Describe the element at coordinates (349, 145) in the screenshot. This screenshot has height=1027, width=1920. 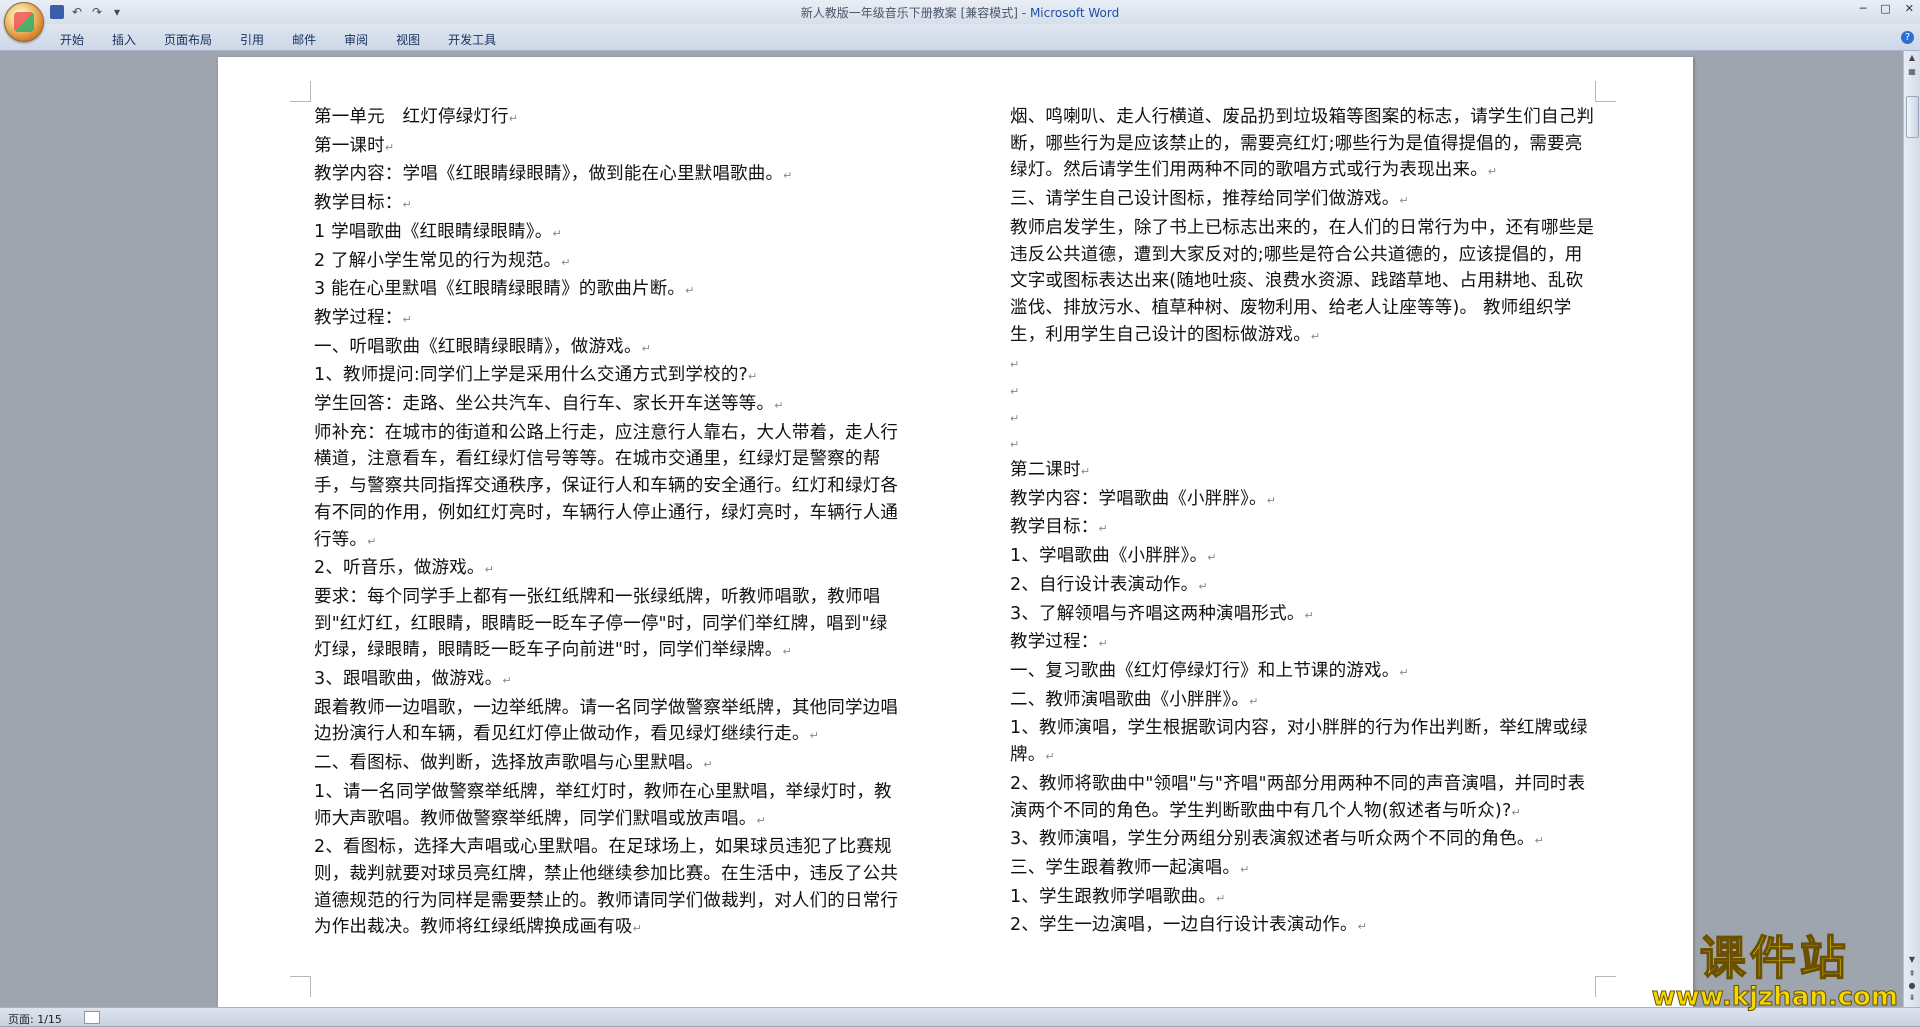
I see `paragraph-text: 第一课时` at that location.